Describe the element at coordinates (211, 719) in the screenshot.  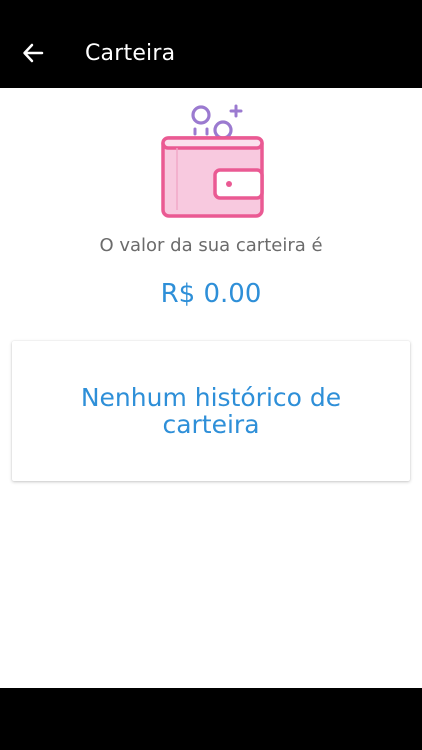
I see `bottom-bar` at that location.